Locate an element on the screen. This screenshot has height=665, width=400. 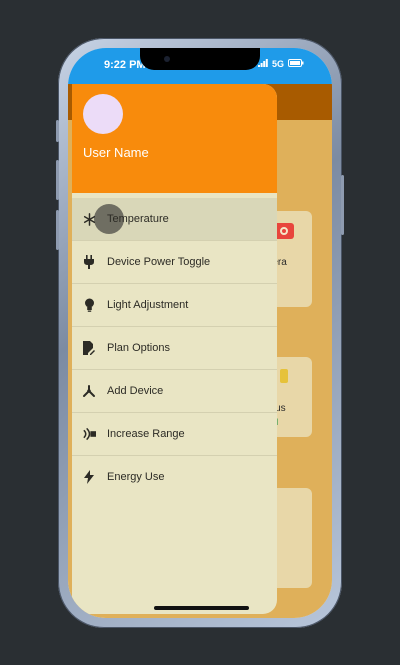
menu-label-increase-range: Increase Range is located at coordinates (146, 434).